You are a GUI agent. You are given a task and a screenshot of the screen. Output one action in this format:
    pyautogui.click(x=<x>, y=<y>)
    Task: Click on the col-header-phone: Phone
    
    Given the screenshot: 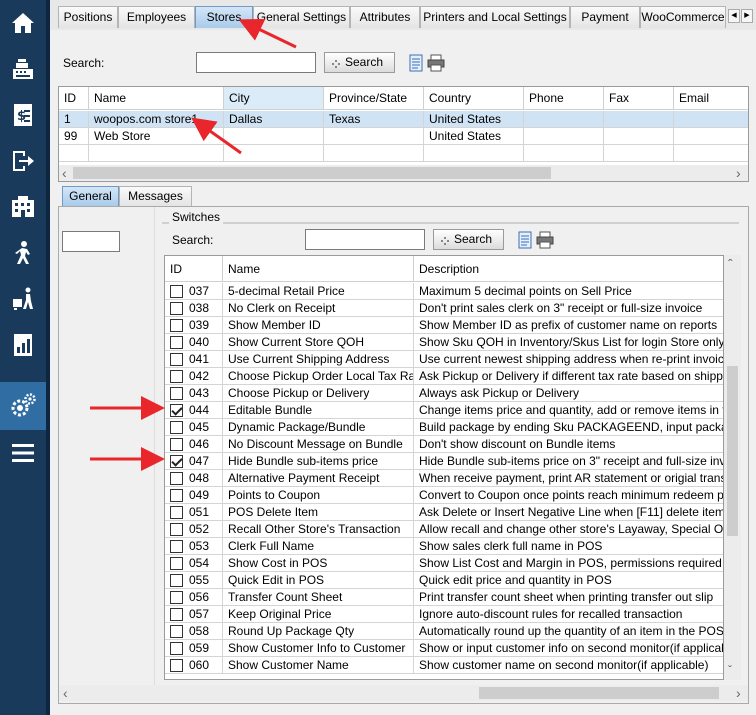 What is the action you would take?
    pyautogui.click(x=564, y=98)
    